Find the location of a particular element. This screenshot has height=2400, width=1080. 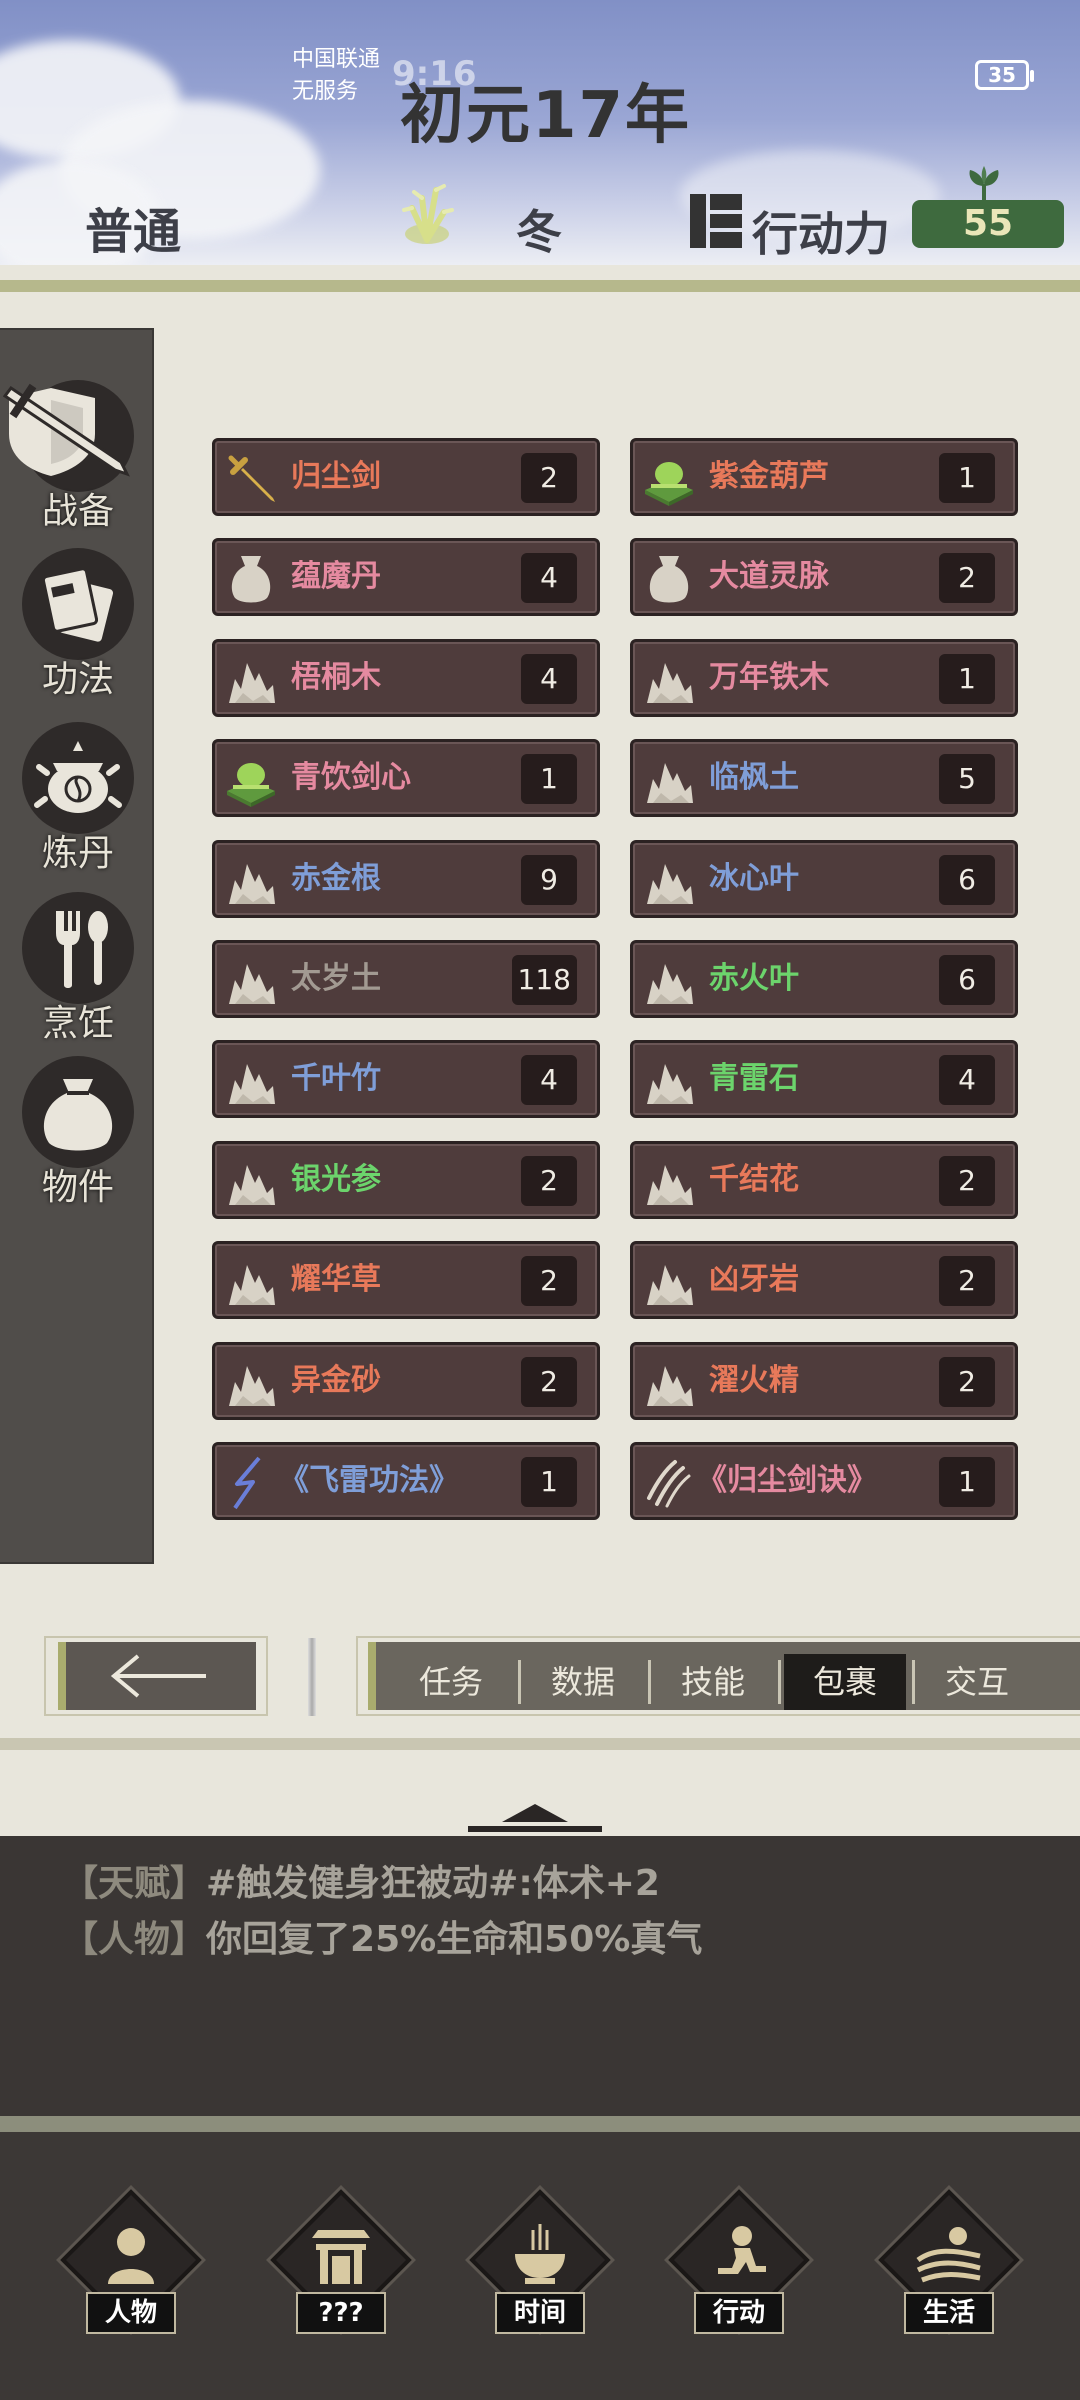

sidebar-item-items: 物件 is located at coordinates (78, 1133).